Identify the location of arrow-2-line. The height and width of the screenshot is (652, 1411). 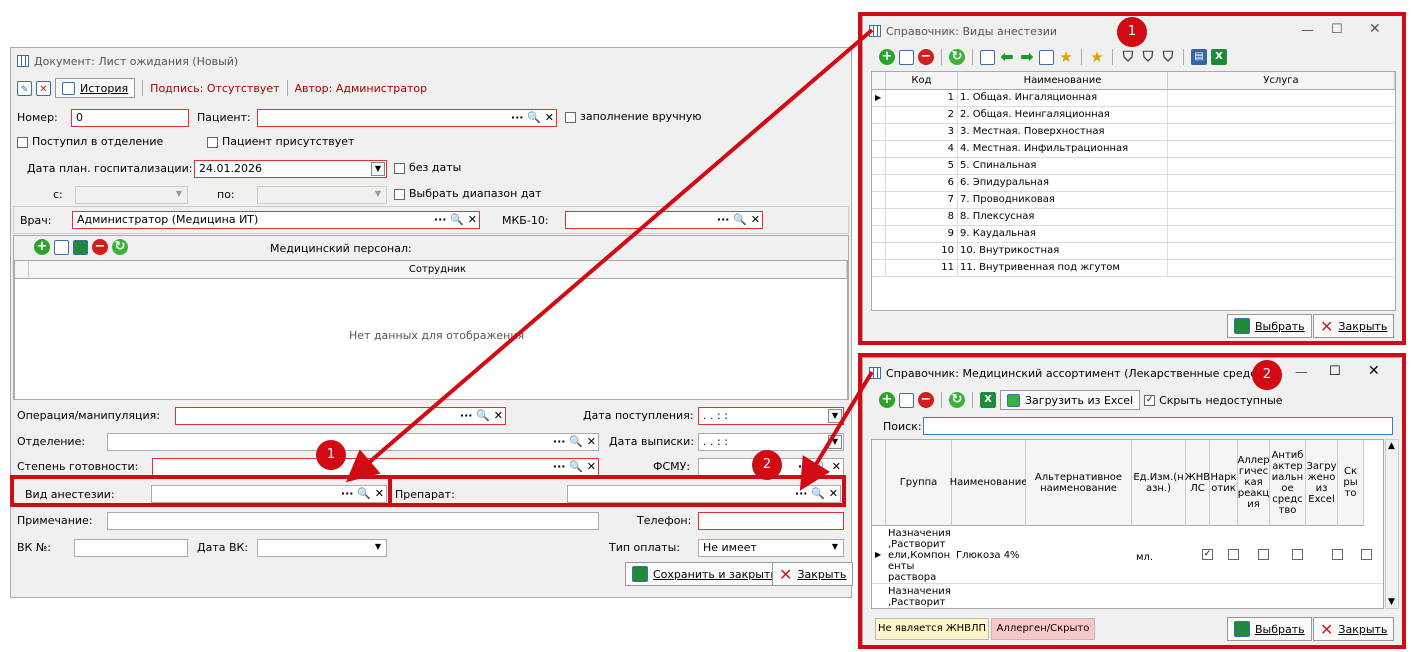
(836, 430).